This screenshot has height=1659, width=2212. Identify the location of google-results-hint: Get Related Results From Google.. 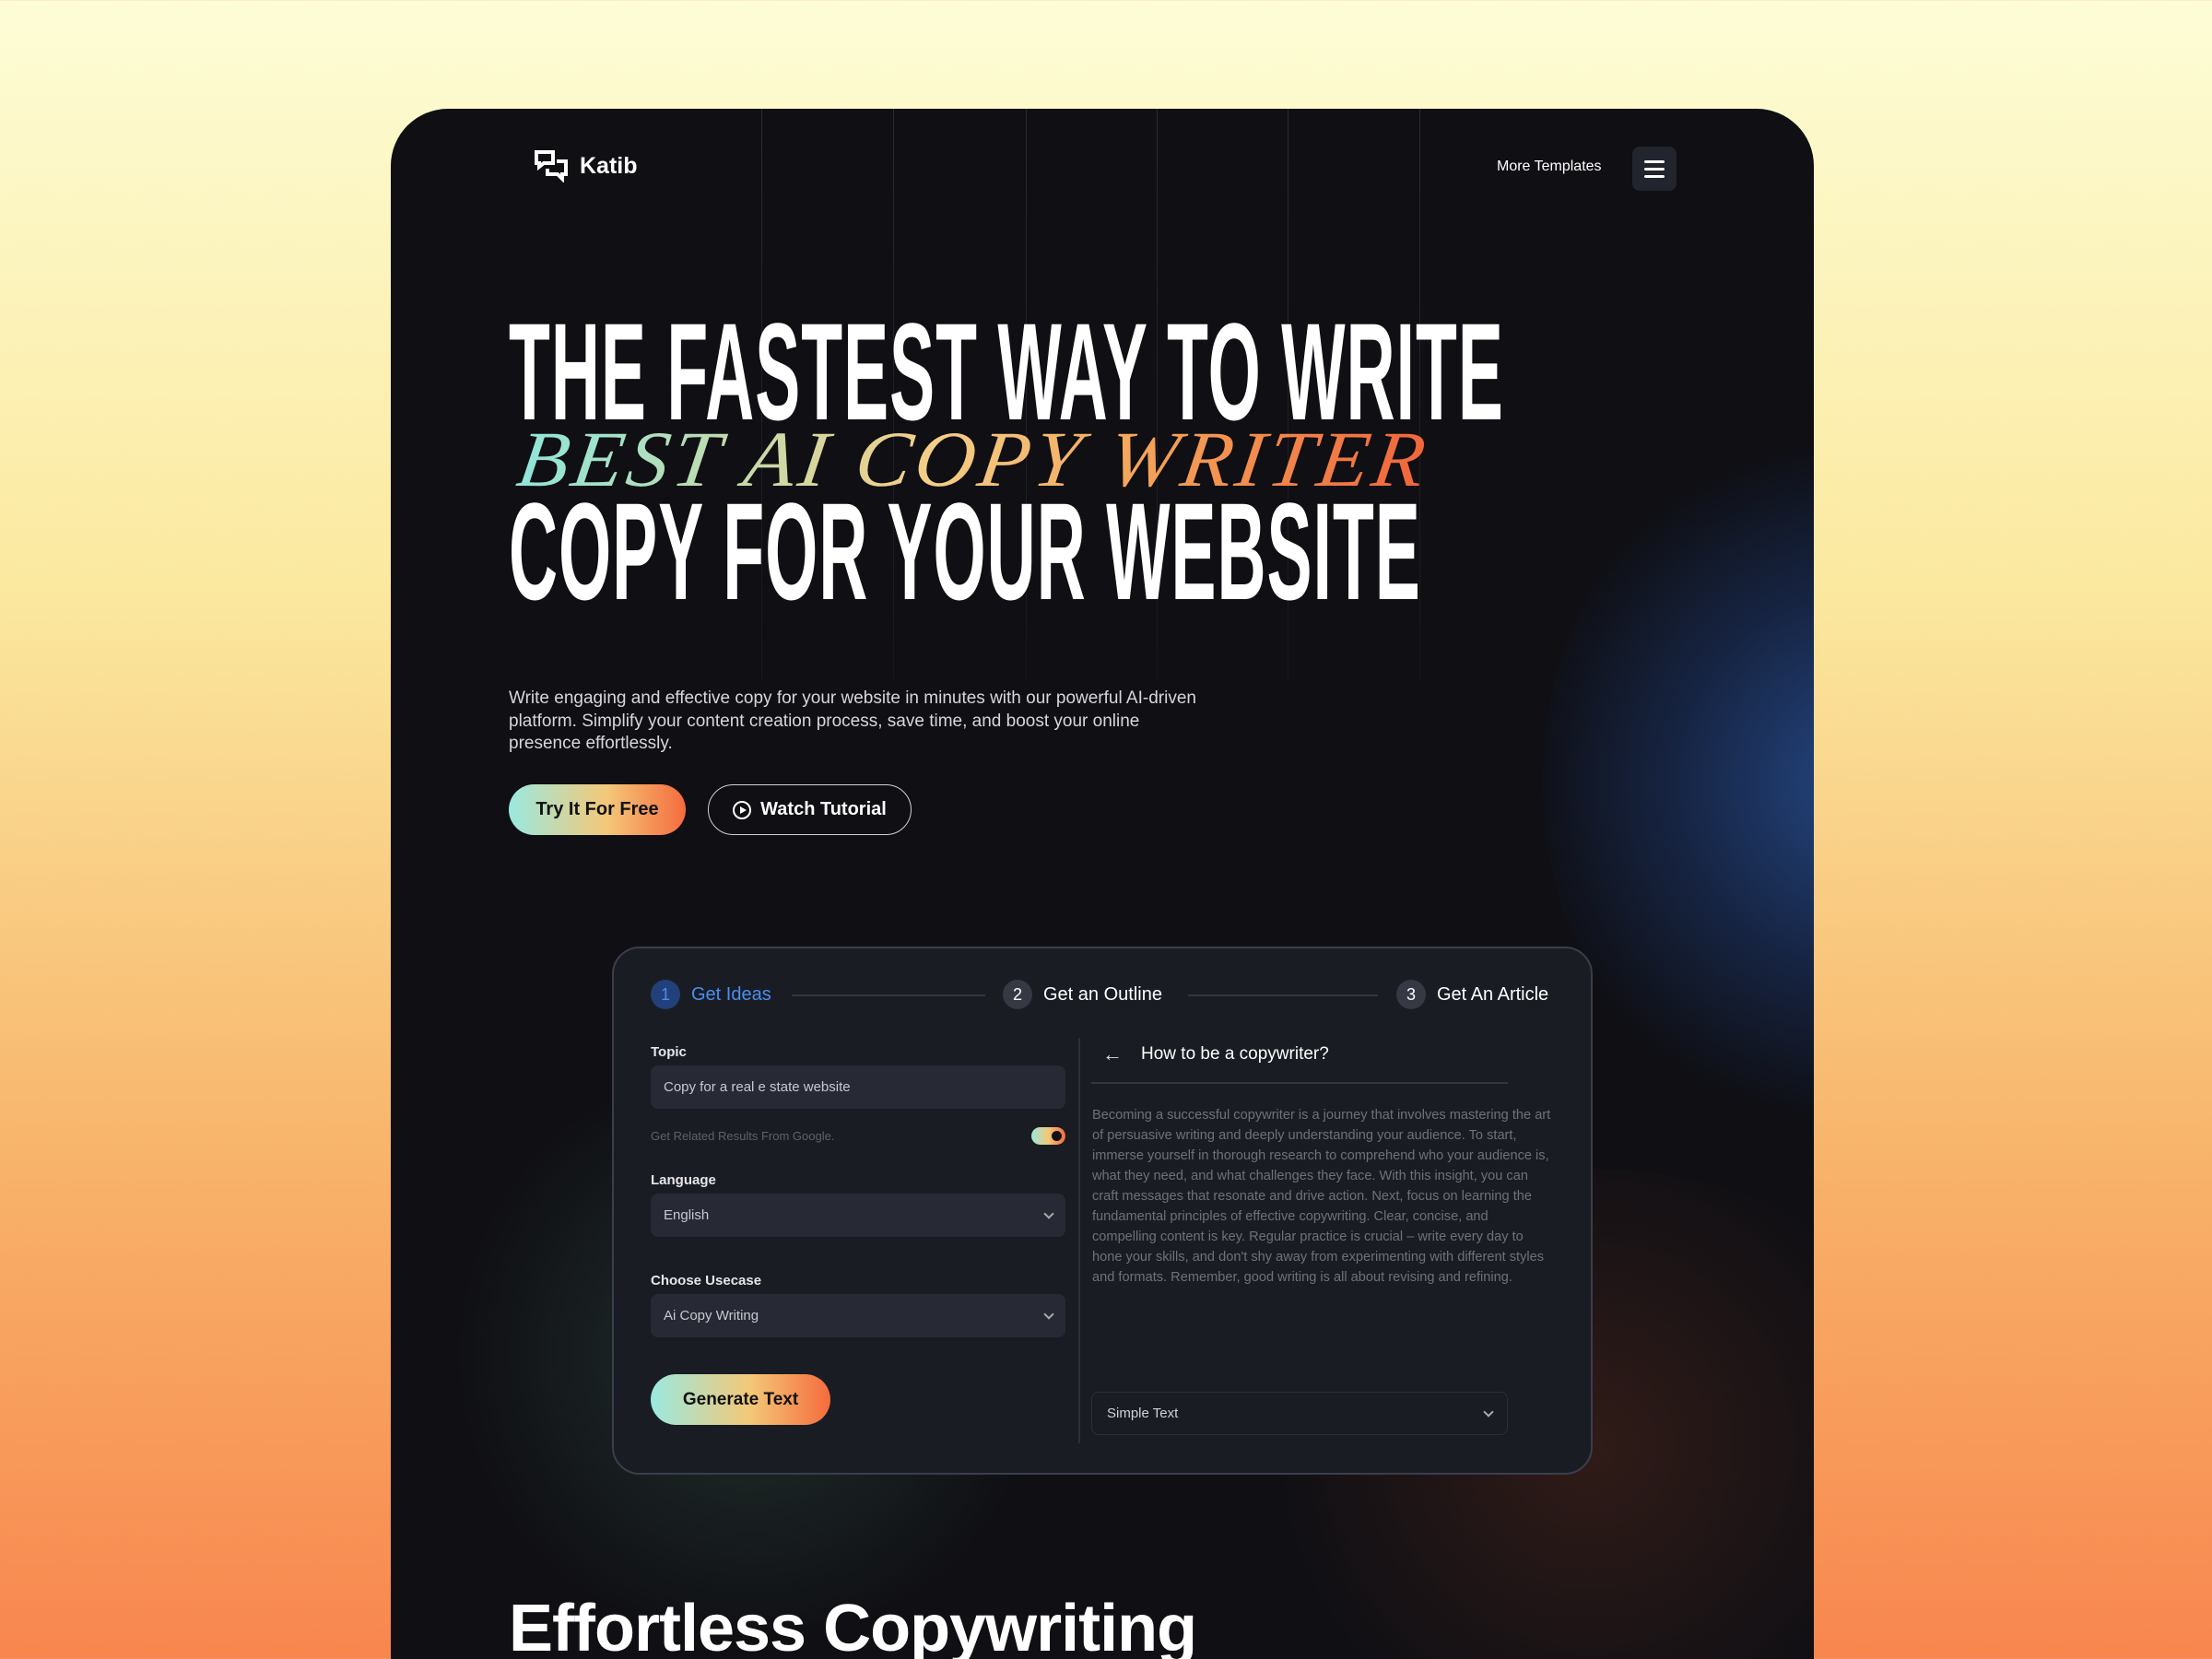
(743, 1136).